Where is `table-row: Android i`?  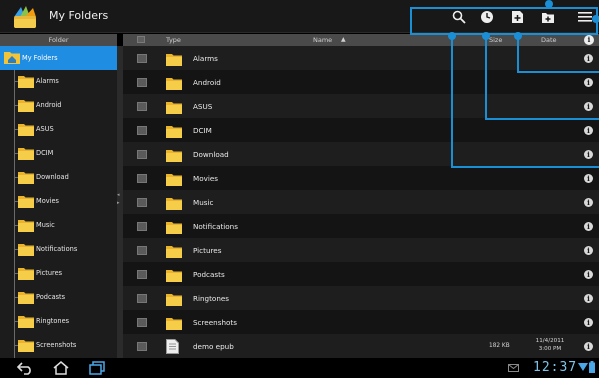 table-row: Android i is located at coordinates (361, 82).